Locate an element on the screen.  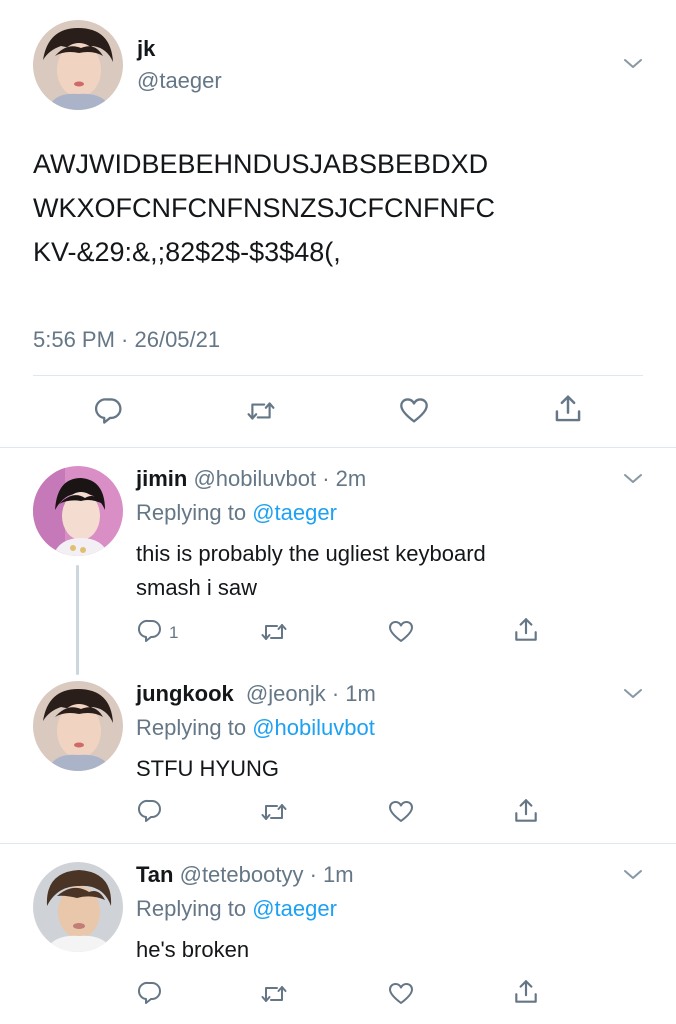
tweet-header: Tan @tetebootyy · 1m is located at coordinates (245, 875).